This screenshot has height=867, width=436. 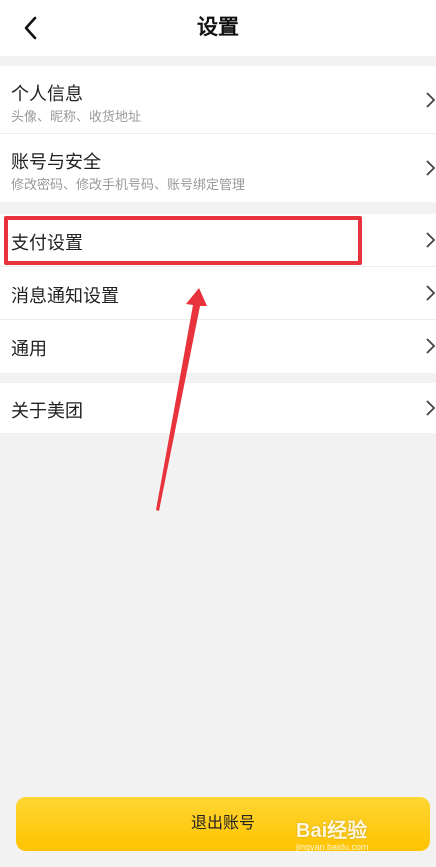 I want to click on highlight-box, so click(x=183, y=240).